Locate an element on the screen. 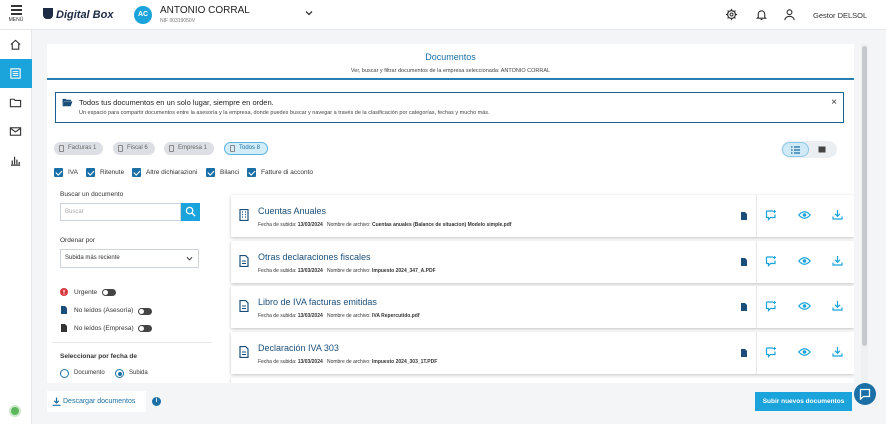  chip-facturas: Facturas 1 is located at coordinates (79, 148).